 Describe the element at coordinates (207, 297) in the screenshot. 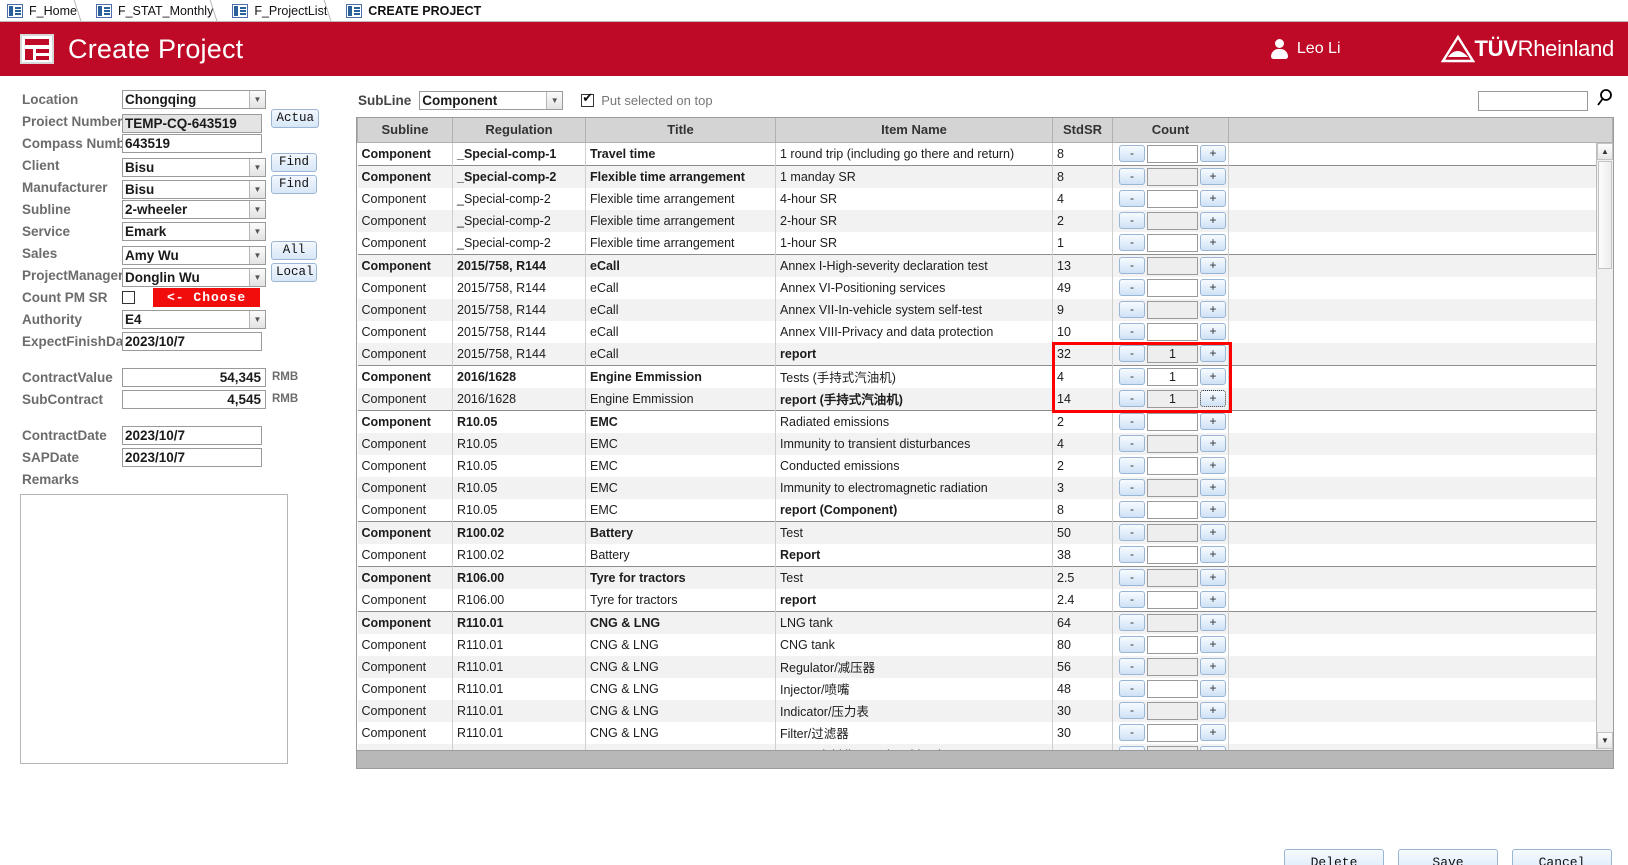

I see `choose-button: <- Choose` at that location.